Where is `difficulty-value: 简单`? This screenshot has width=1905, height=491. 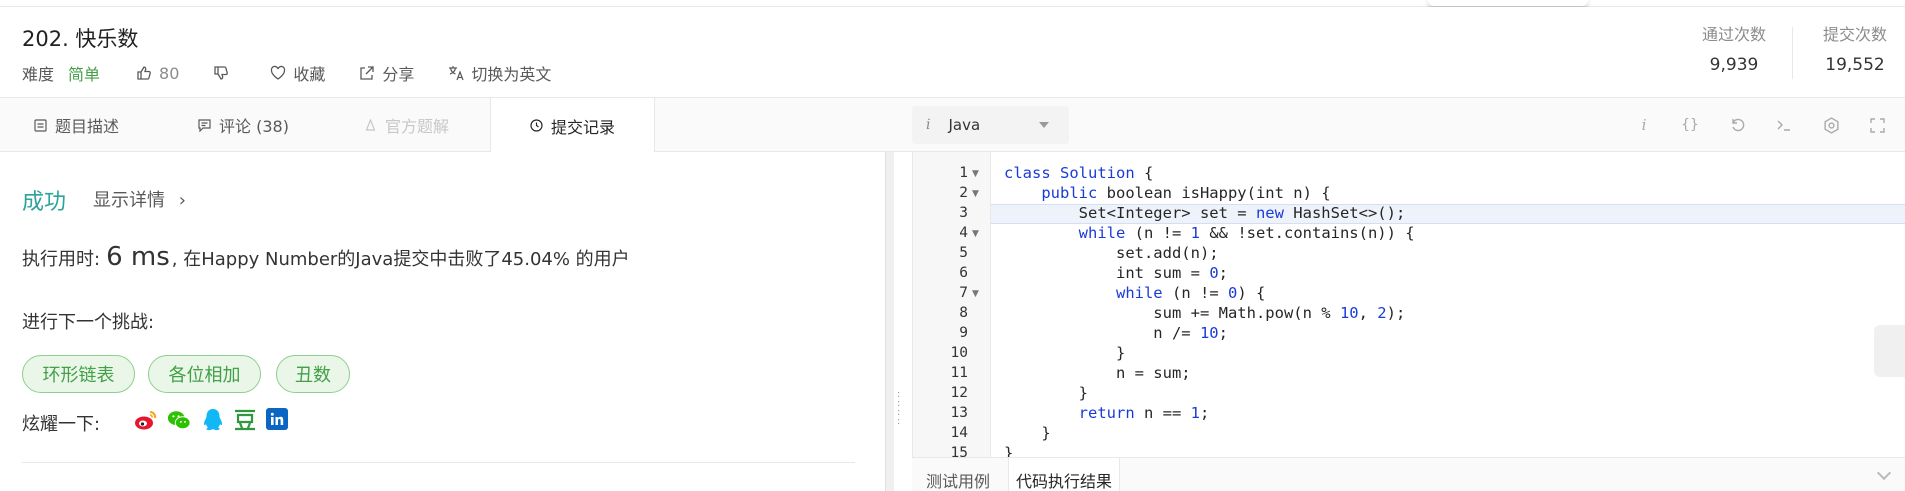 difficulty-value: 简单 is located at coordinates (84, 74).